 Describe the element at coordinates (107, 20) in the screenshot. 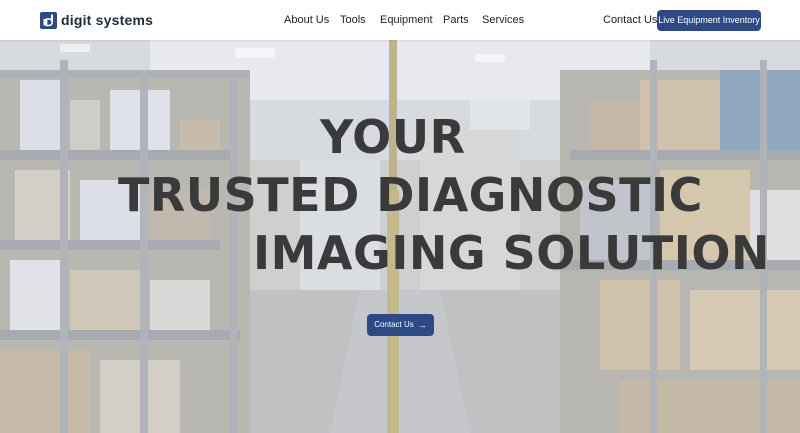

I see `brand-name: digit systems` at that location.